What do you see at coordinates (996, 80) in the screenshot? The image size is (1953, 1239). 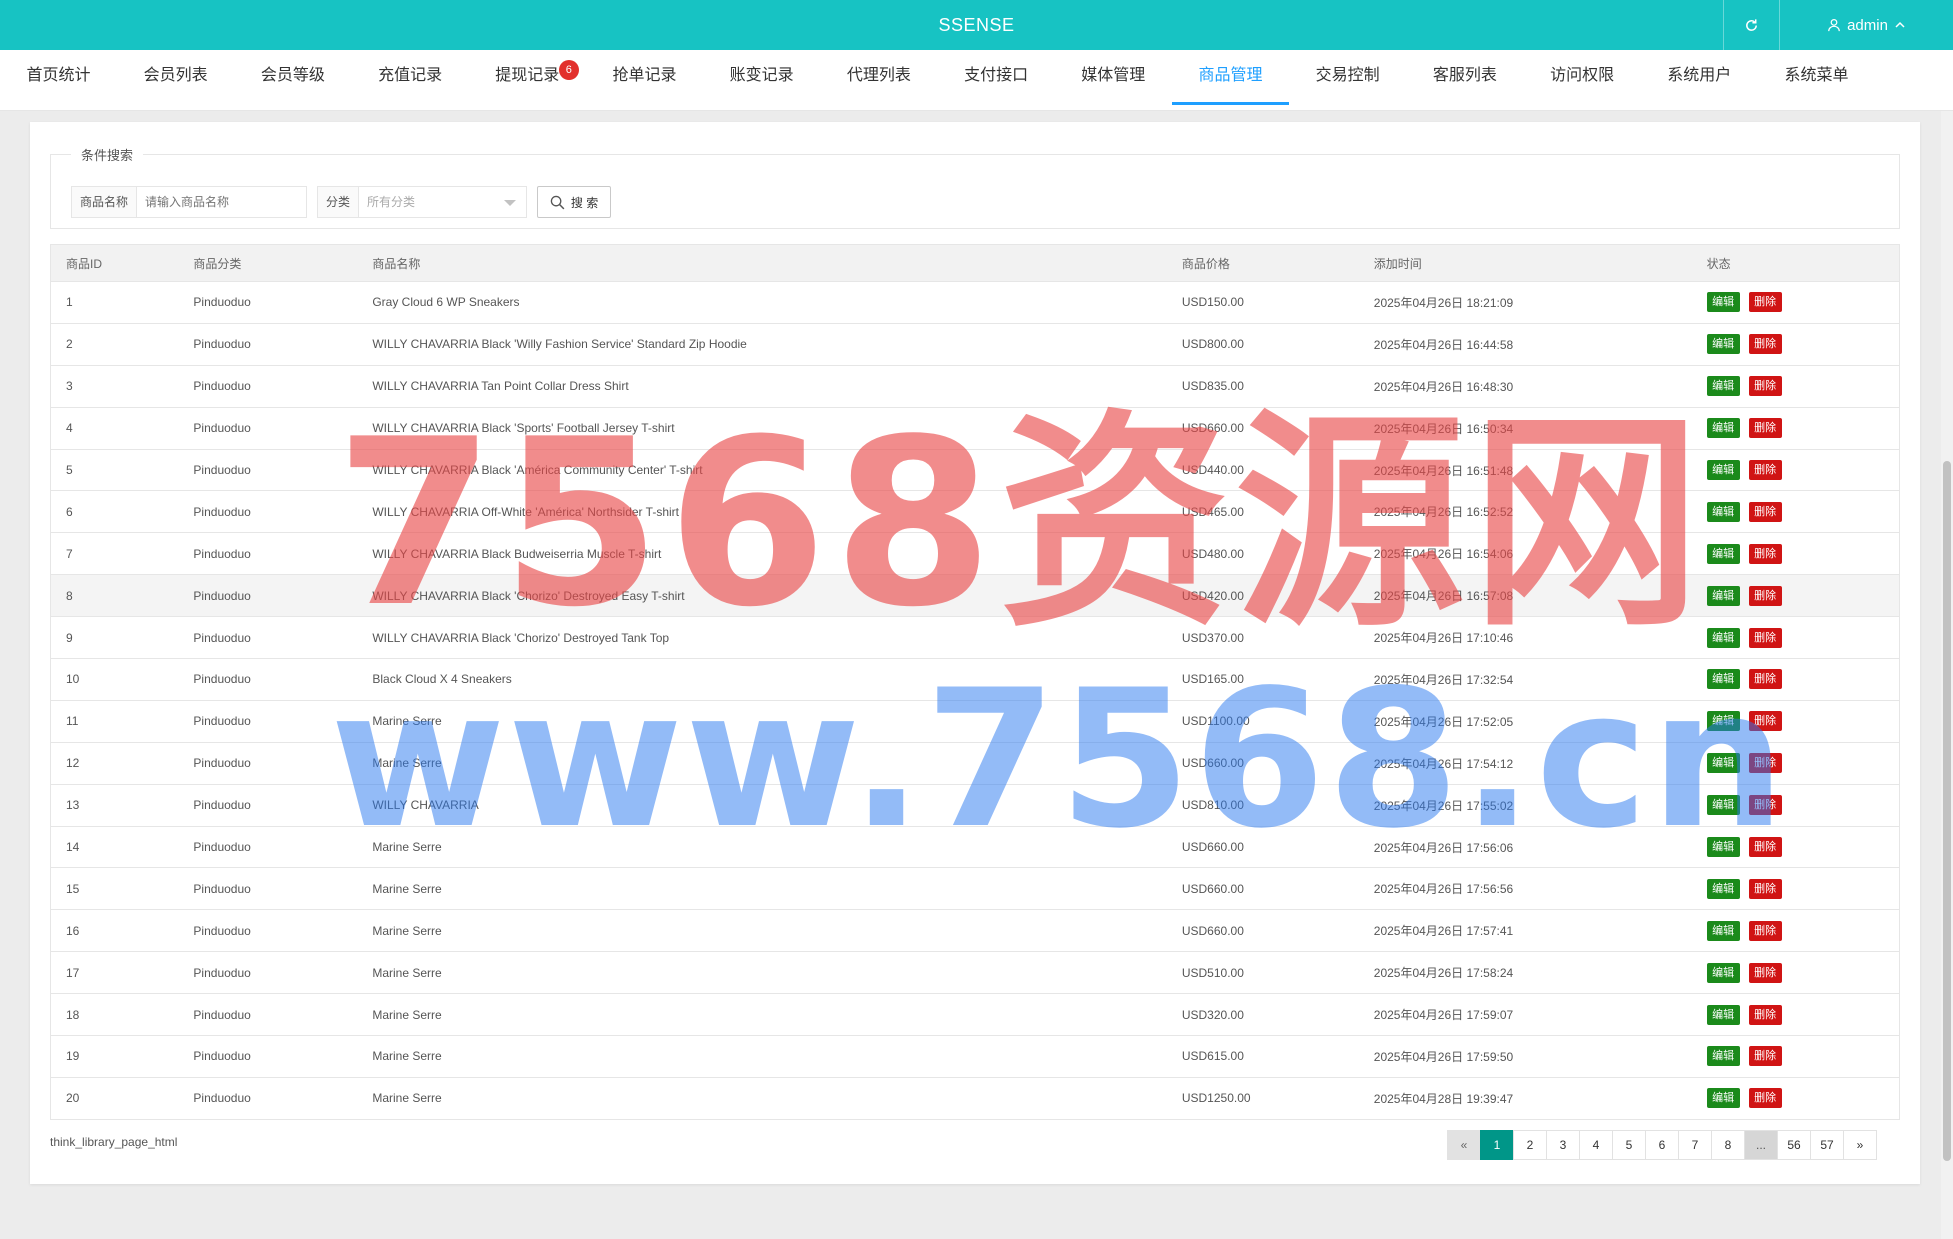 I see `nav-tab-8: 支付接口` at bounding box center [996, 80].